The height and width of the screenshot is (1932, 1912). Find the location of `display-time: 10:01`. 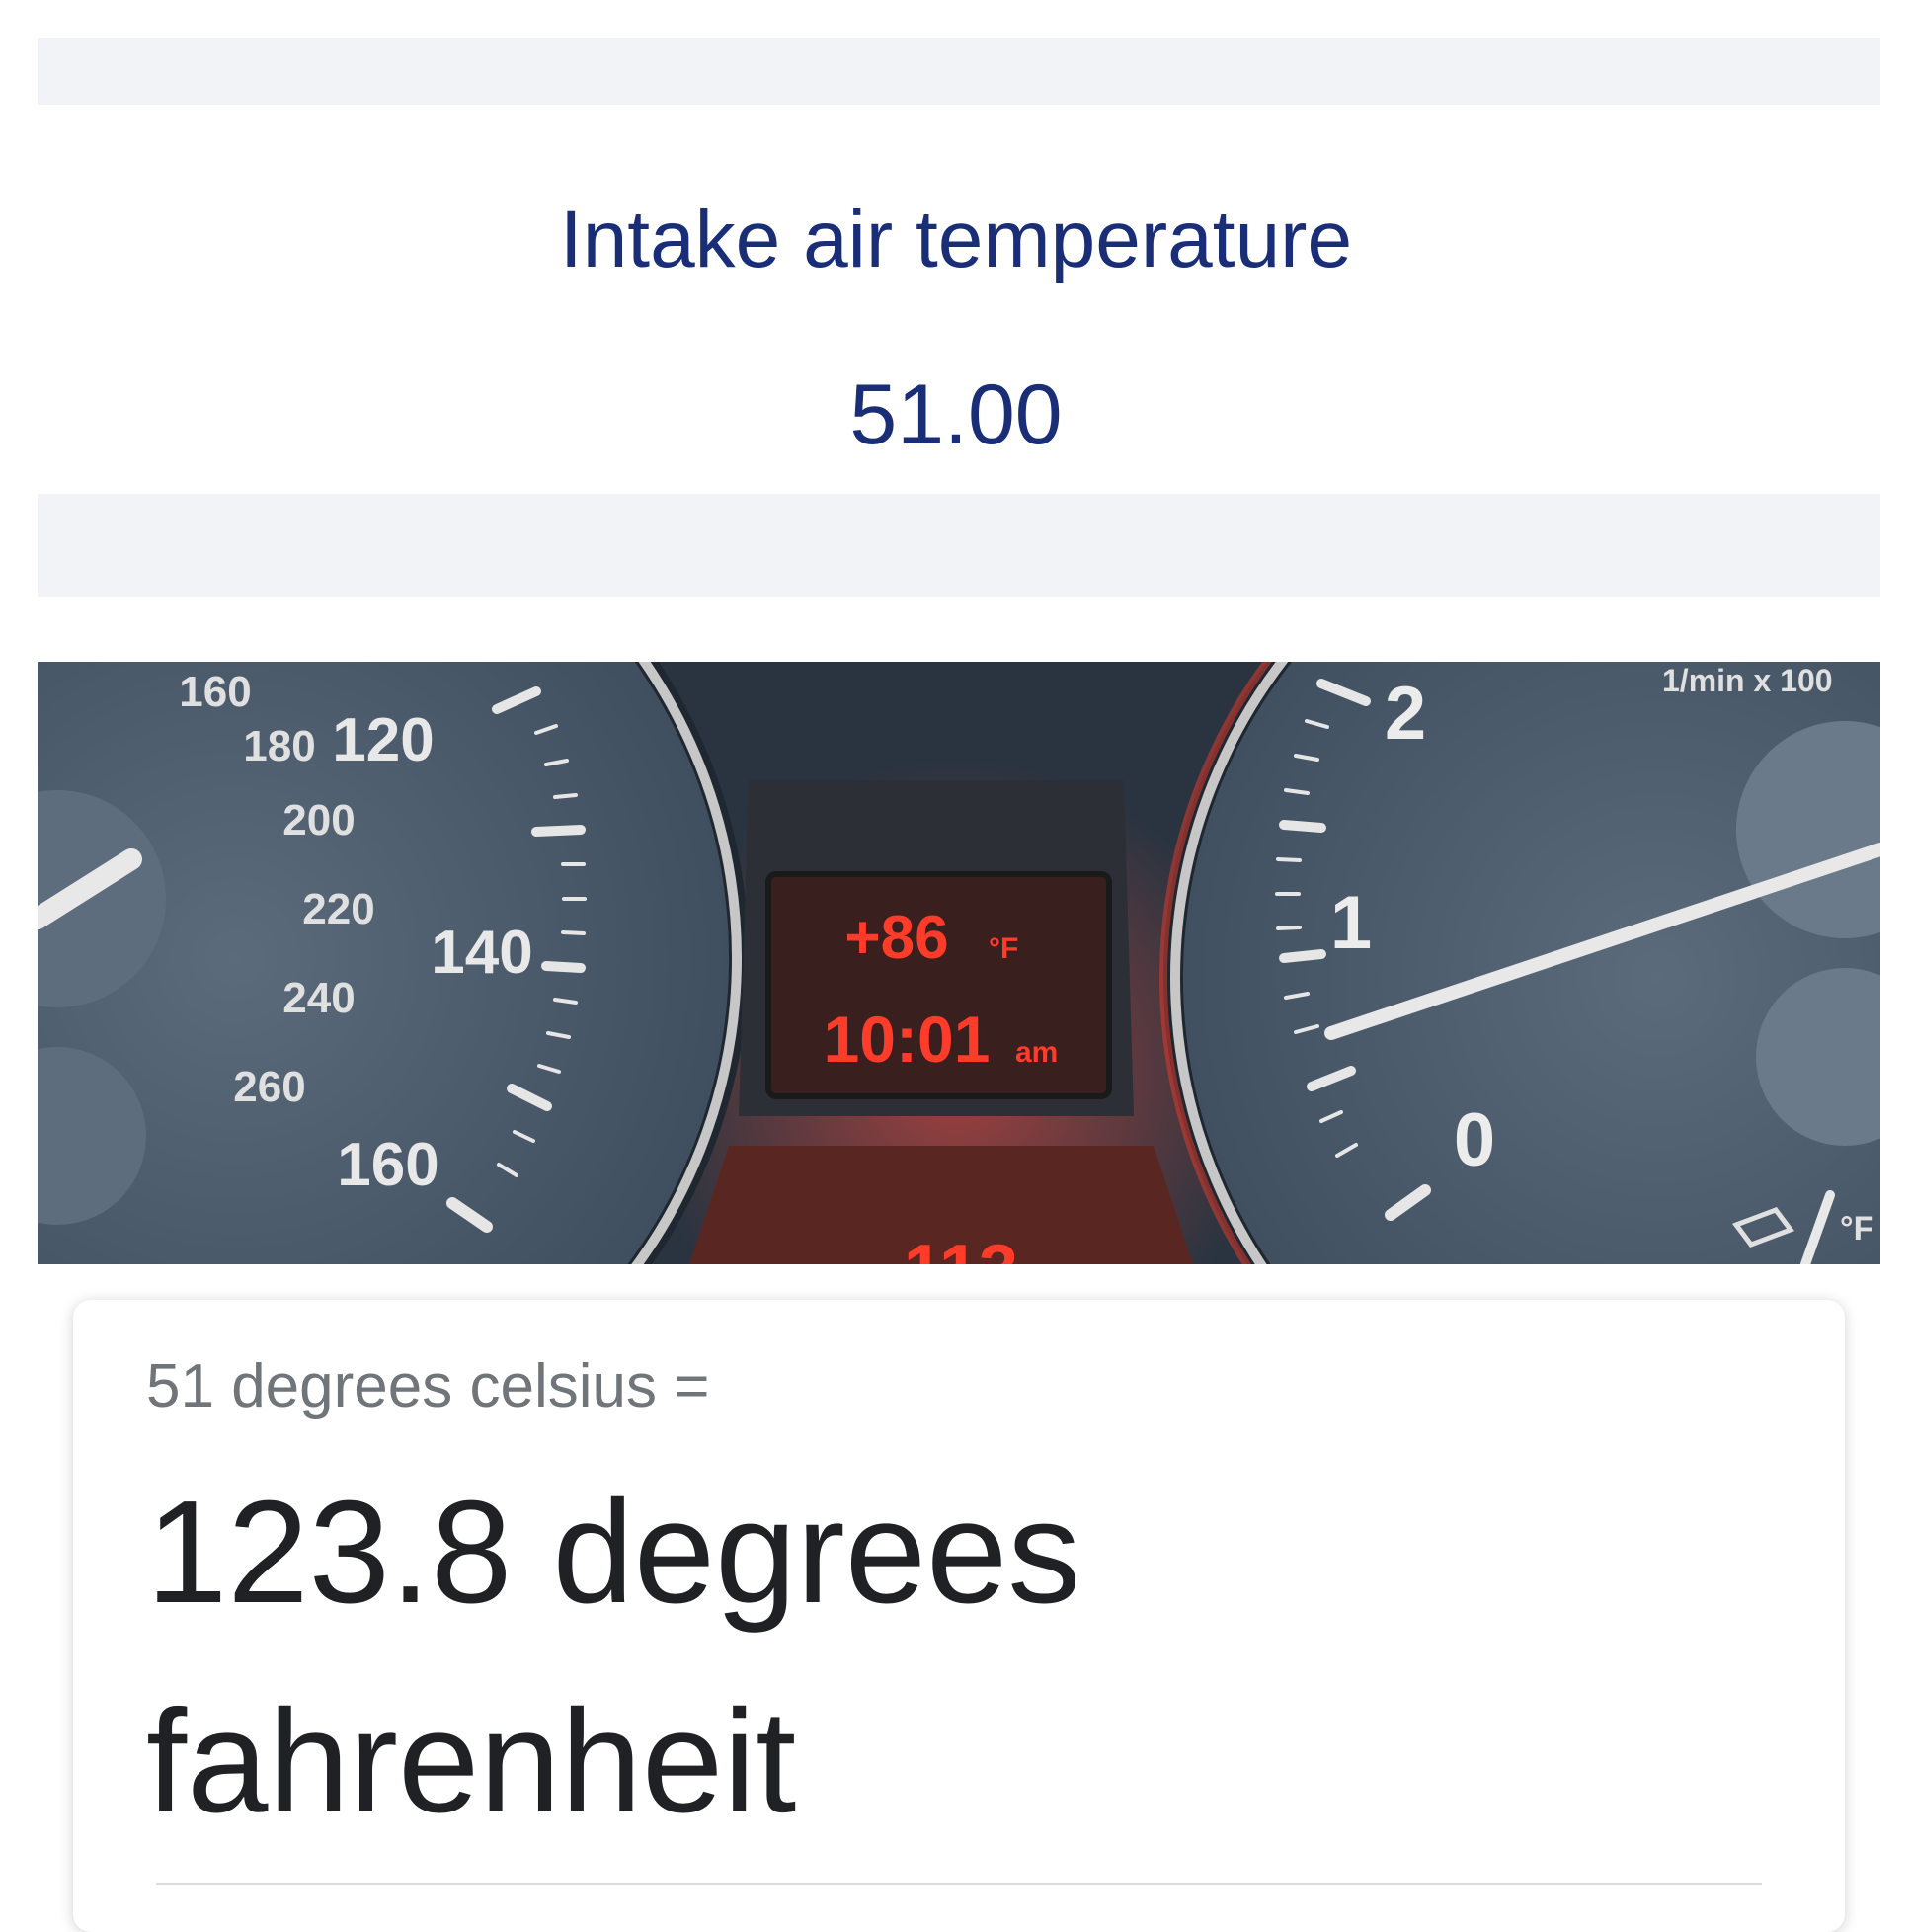

display-time: 10:01 is located at coordinates (908, 1039).